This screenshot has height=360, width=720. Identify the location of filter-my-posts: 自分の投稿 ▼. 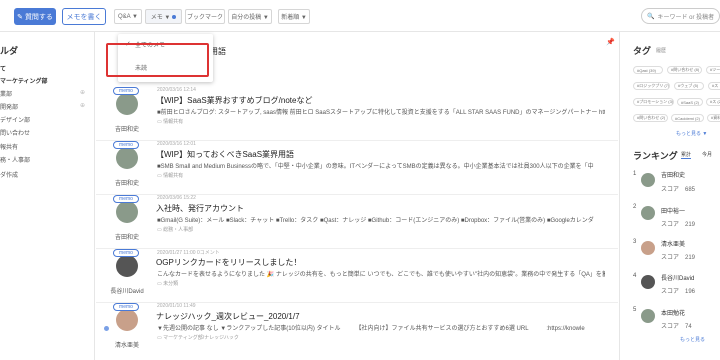
(250, 16).